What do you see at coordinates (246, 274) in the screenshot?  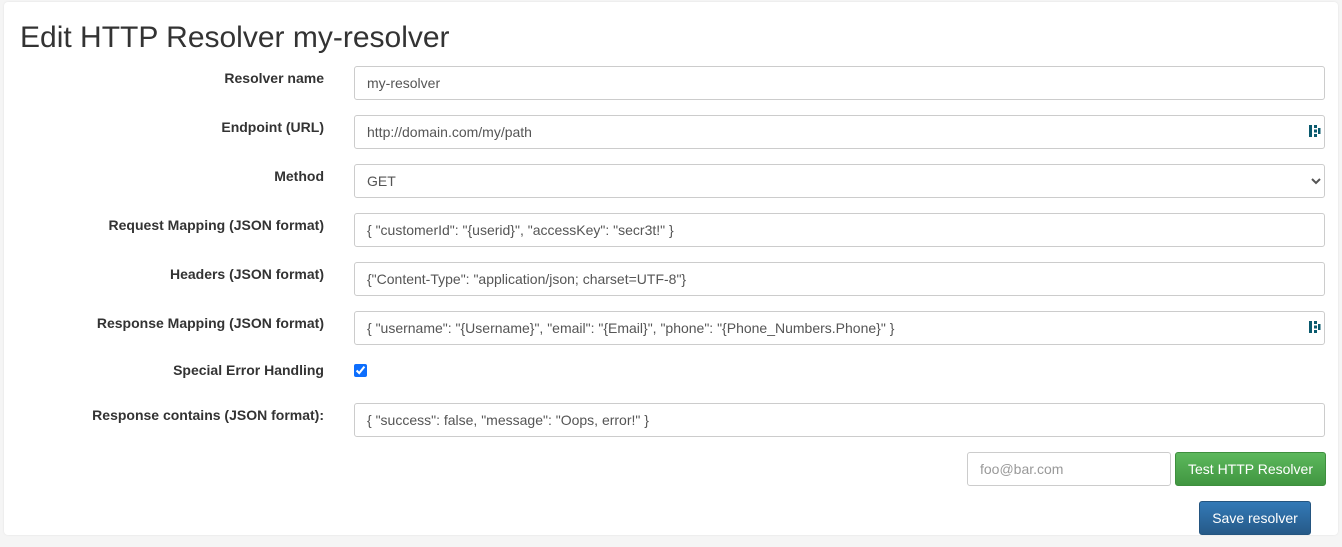 I see `headers-label: Headers (JSON format)` at bounding box center [246, 274].